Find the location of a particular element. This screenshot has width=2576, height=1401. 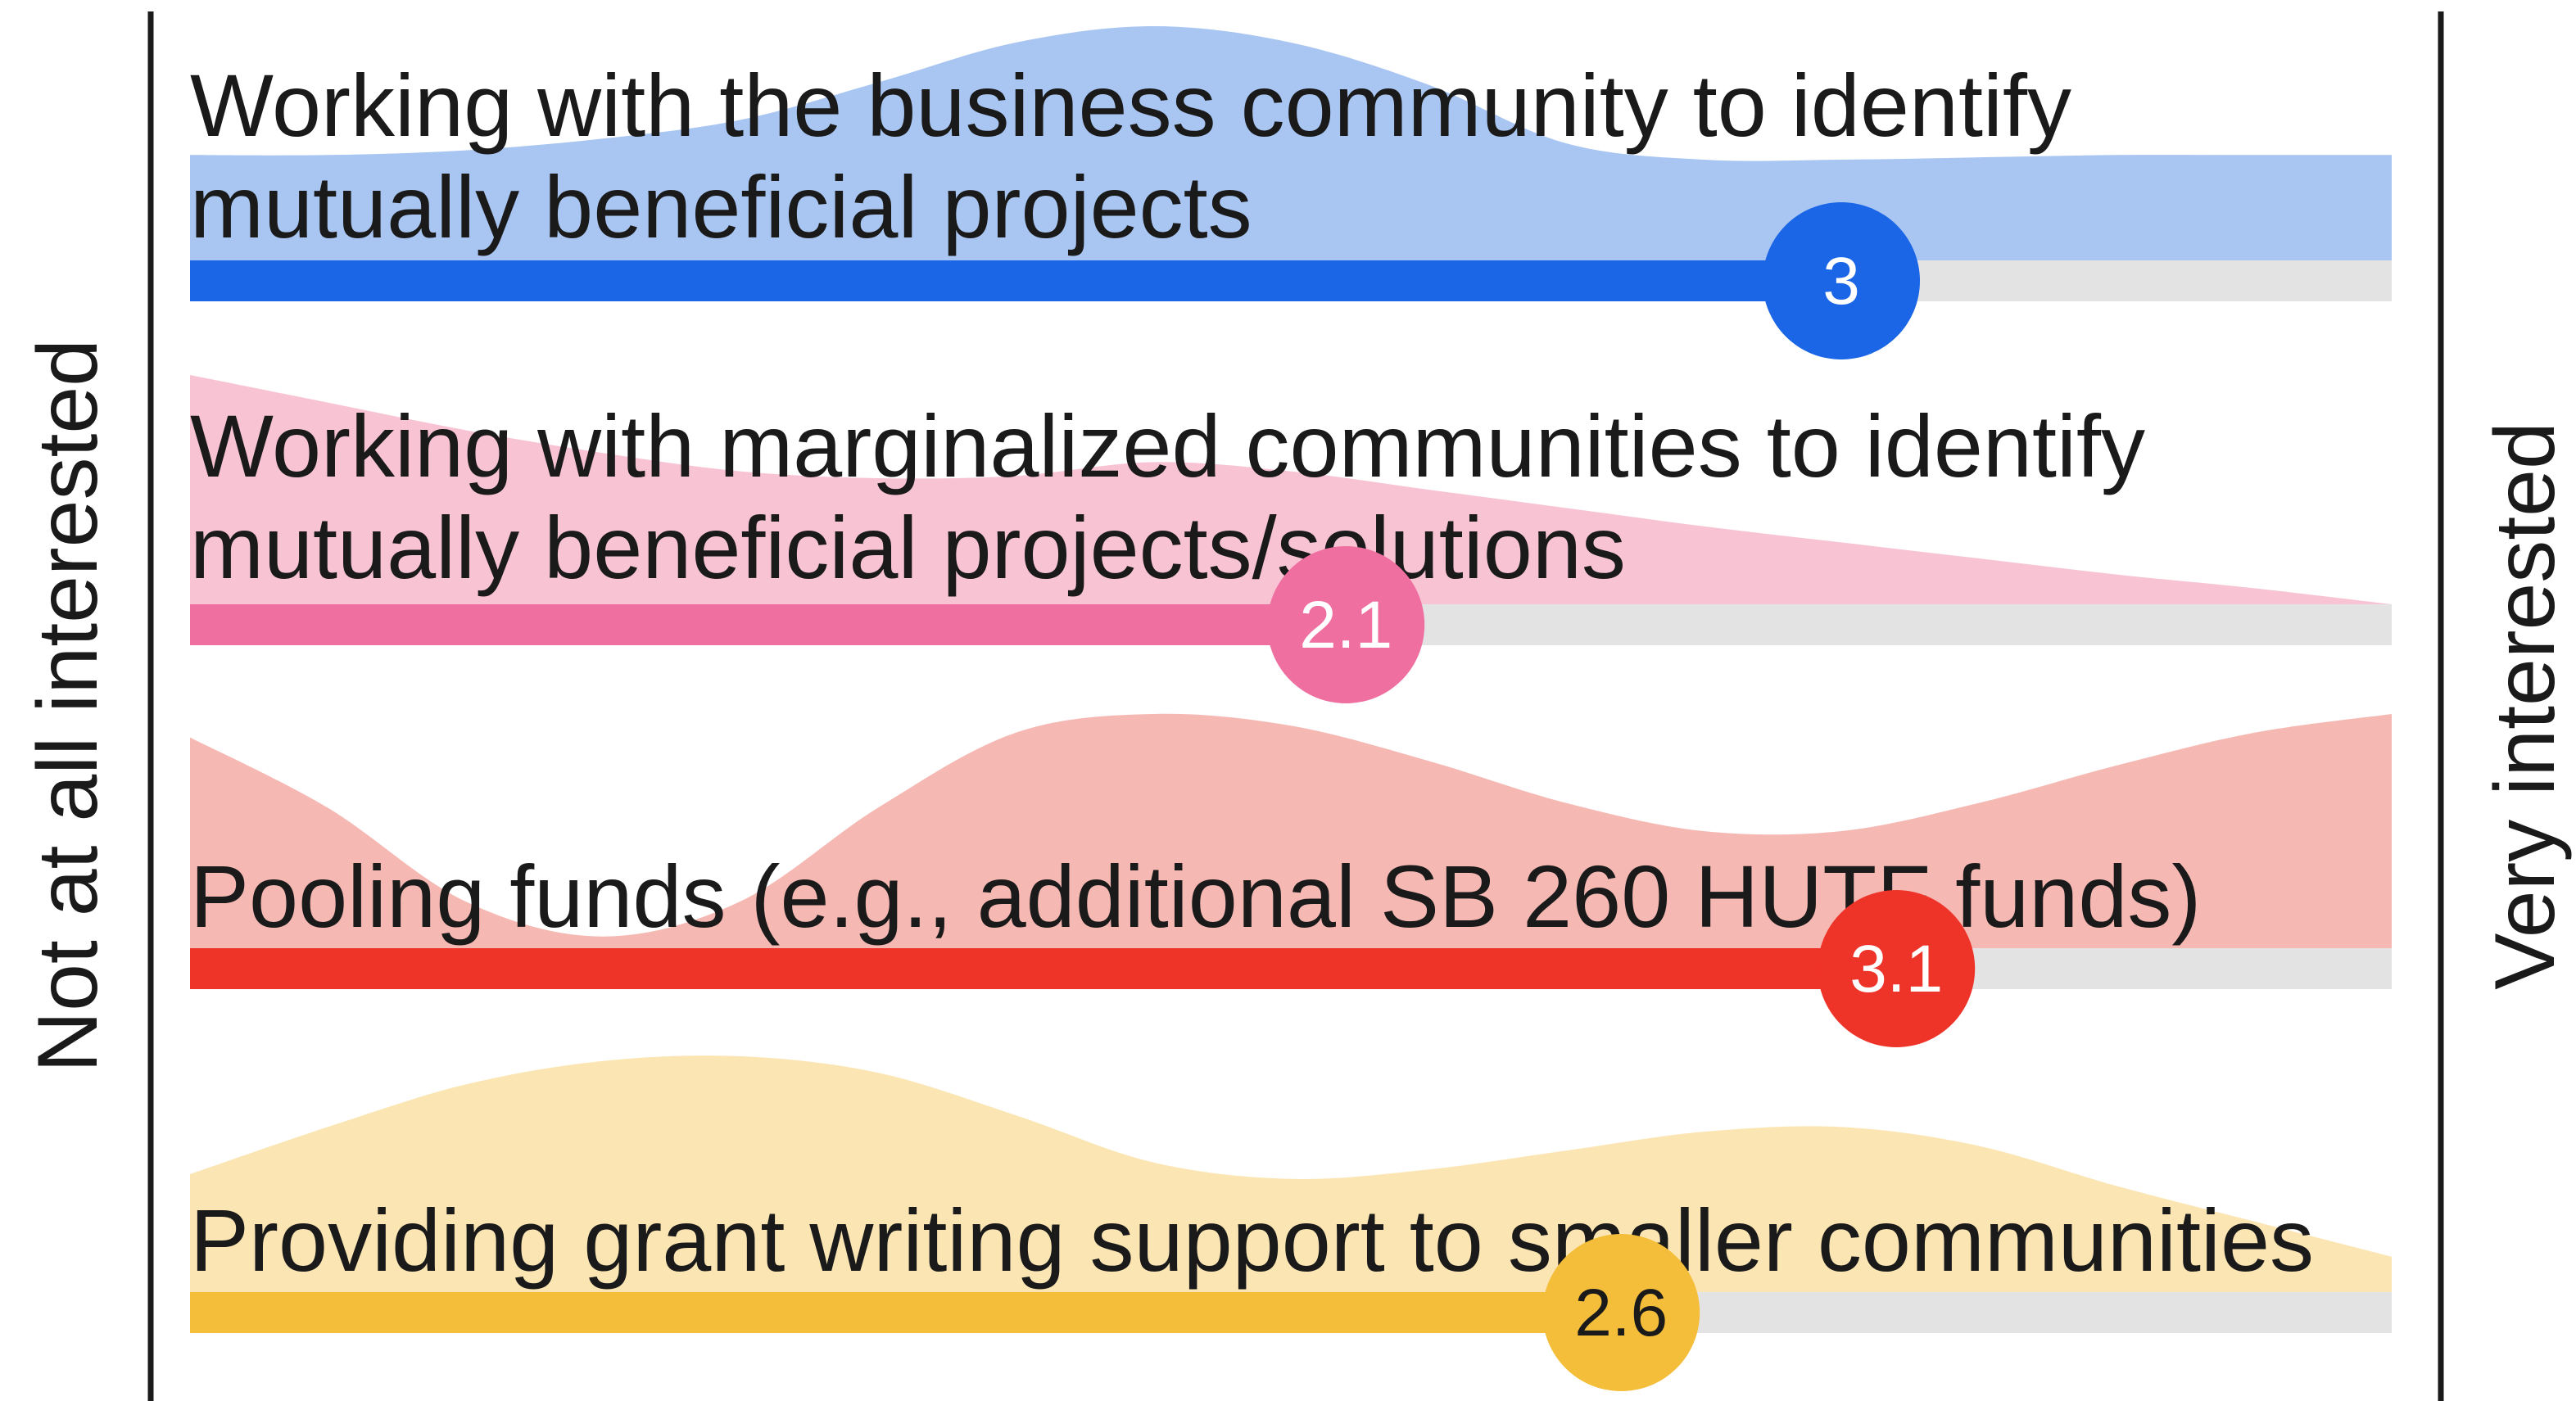

average-badge-value: 2.6 is located at coordinates (1621, 1313).